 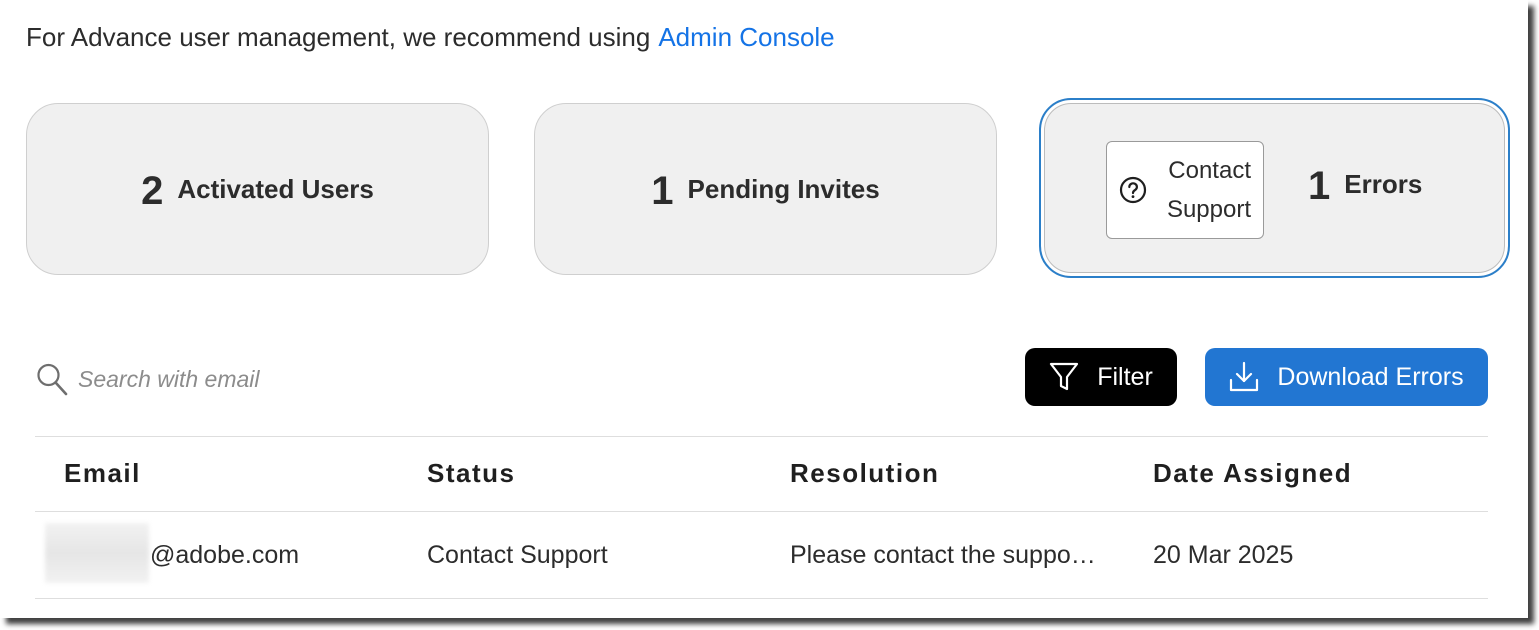 What do you see at coordinates (225, 555) in the screenshot?
I see `cell-email: @adobe.com` at bounding box center [225, 555].